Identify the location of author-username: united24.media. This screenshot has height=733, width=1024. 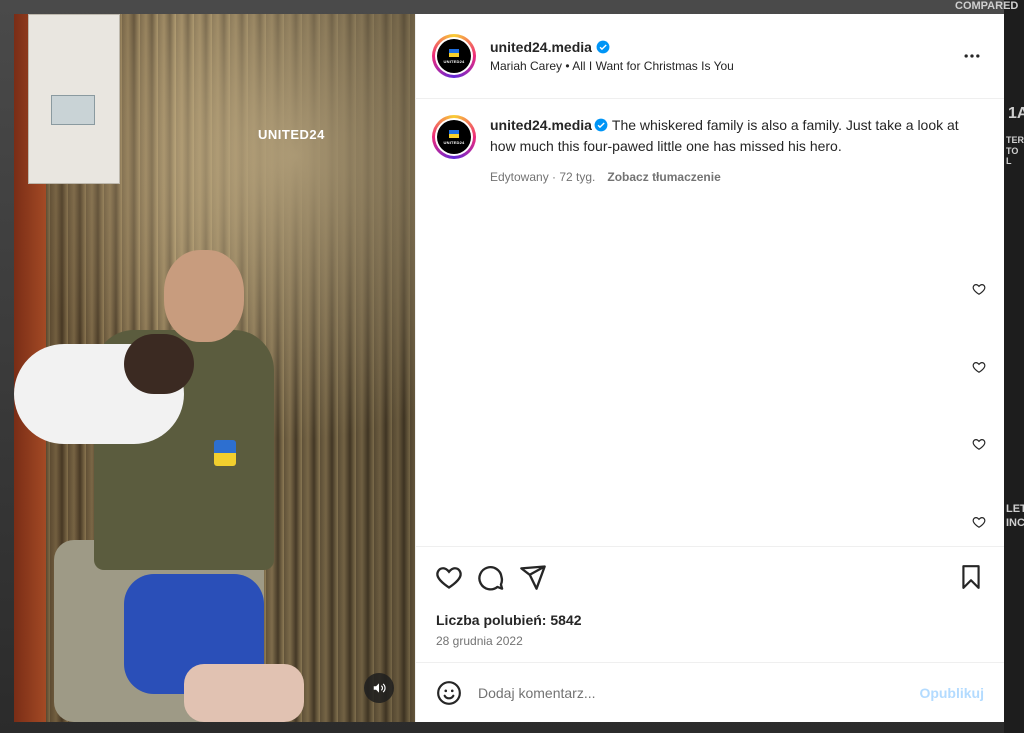
(541, 47).